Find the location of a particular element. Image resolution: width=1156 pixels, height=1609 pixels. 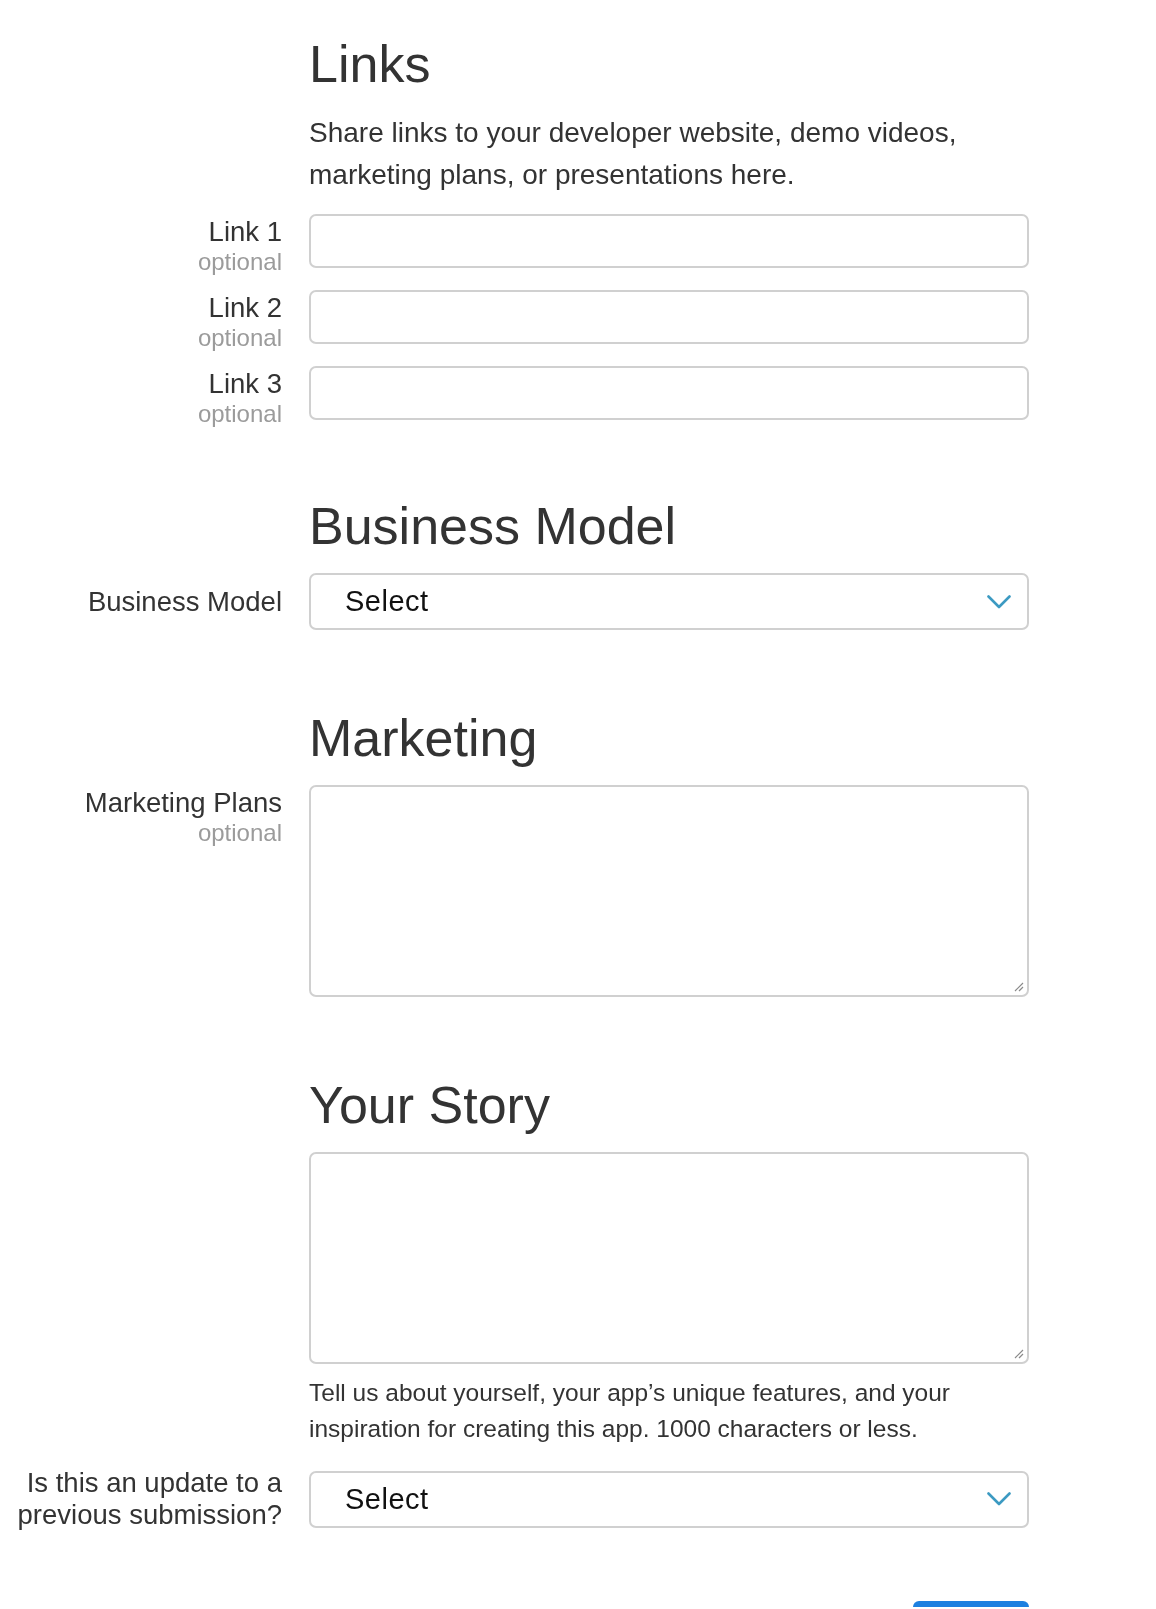

button is located at coordinates (971, 1604).